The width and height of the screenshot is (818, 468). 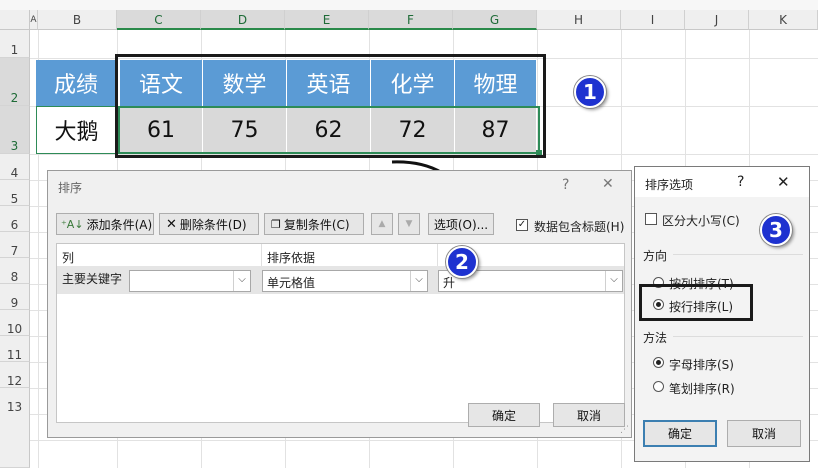 What do you see at coordinates (15, 245) in the screenshot?
I see `row-header-7: 7` at bounding box center [15, 245].